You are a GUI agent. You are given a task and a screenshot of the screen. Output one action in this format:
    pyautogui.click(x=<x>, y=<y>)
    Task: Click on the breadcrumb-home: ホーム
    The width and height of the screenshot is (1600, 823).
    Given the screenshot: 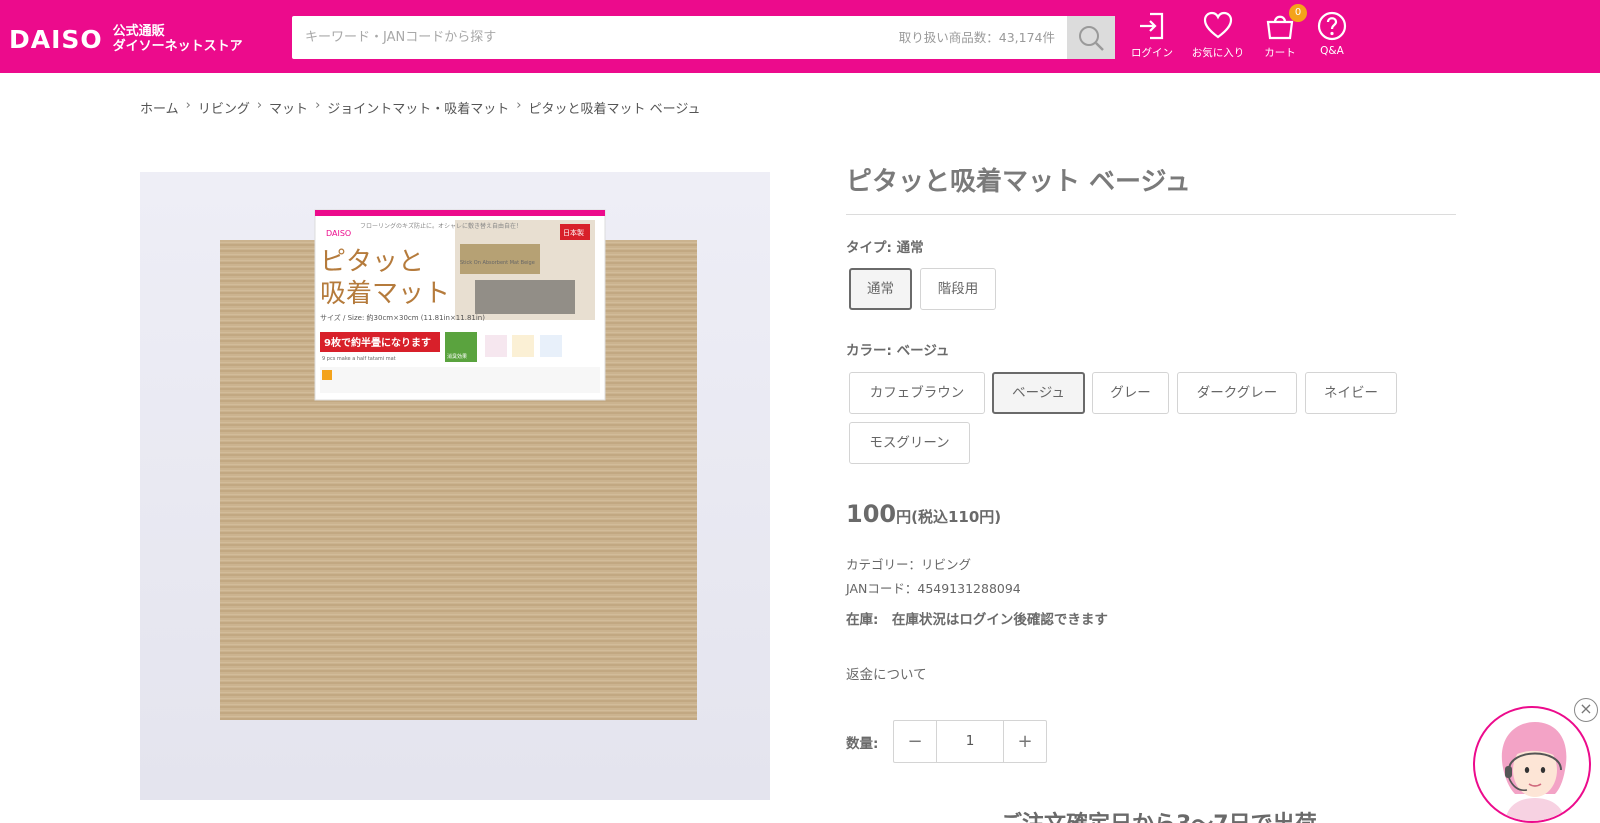 What is the action you would take?
    pyautogui.click(x=159, y=107)
    